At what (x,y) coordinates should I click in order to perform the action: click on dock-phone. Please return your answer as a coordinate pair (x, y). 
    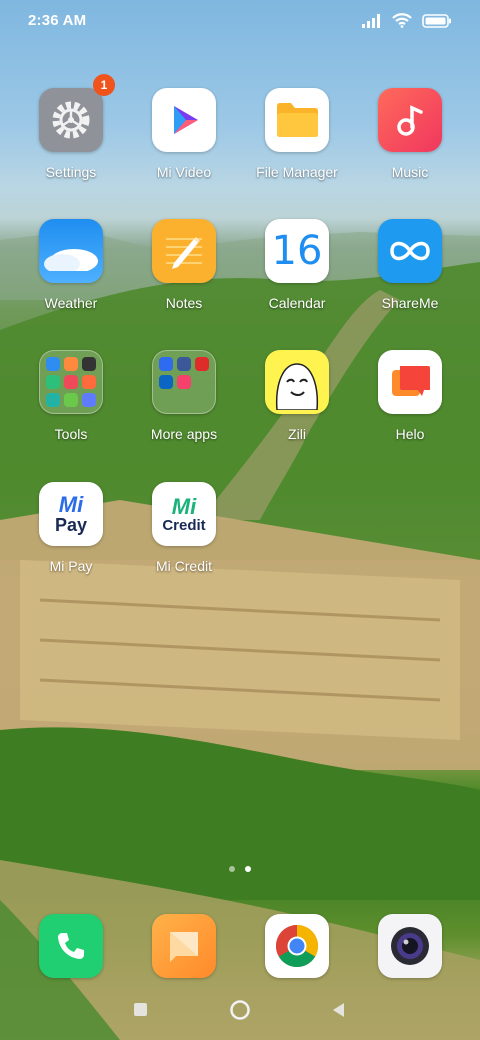
    Looking at the image, I should click on (71, 949).